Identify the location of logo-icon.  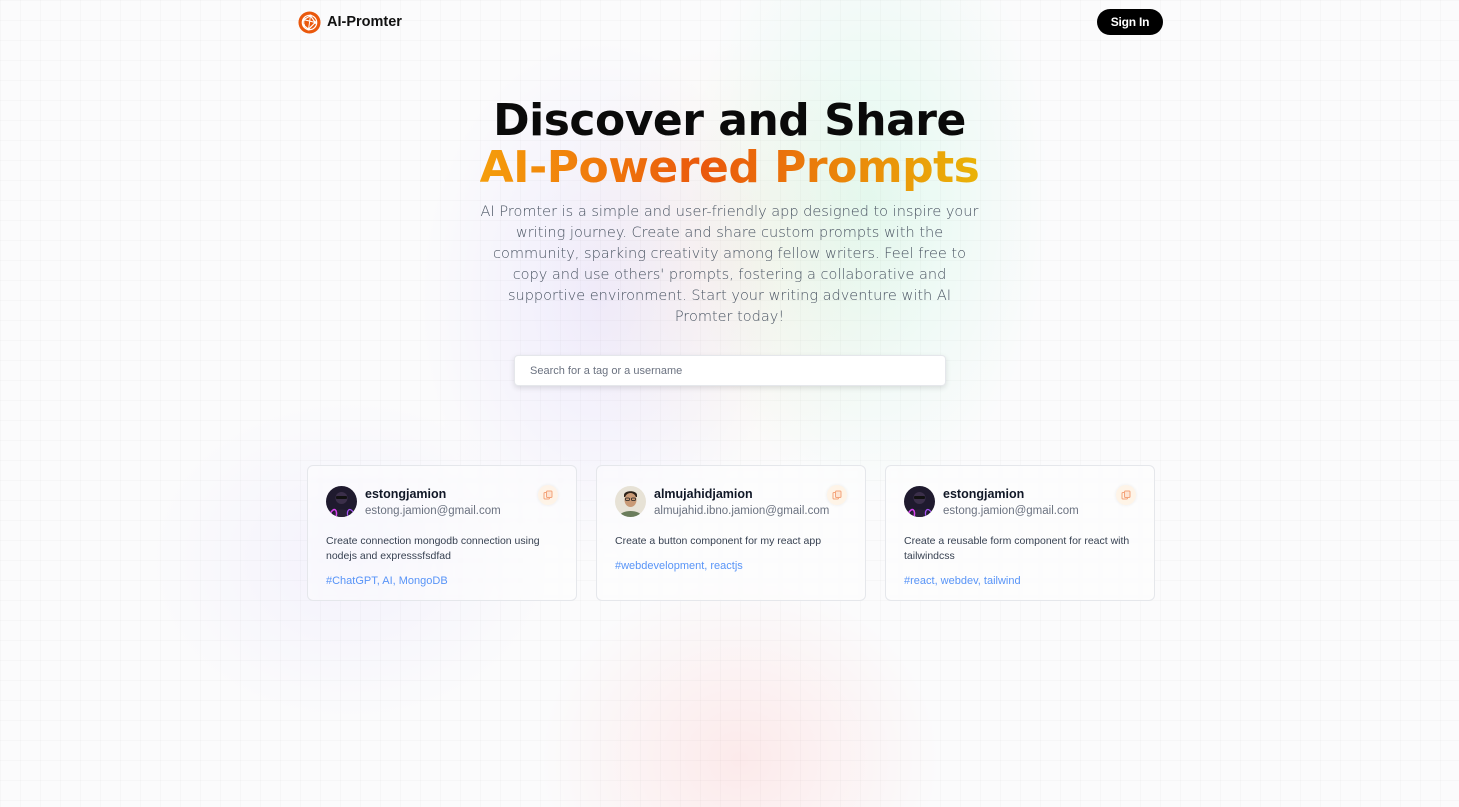
(309, 22).